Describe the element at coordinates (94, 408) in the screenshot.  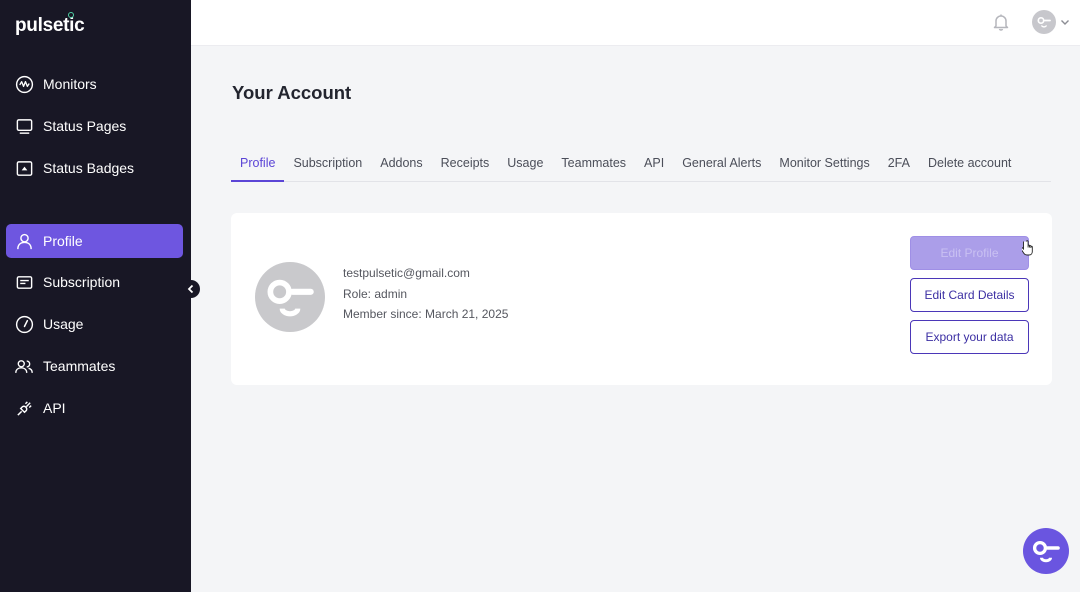
I see `sidebar-item-api: API` at that location.